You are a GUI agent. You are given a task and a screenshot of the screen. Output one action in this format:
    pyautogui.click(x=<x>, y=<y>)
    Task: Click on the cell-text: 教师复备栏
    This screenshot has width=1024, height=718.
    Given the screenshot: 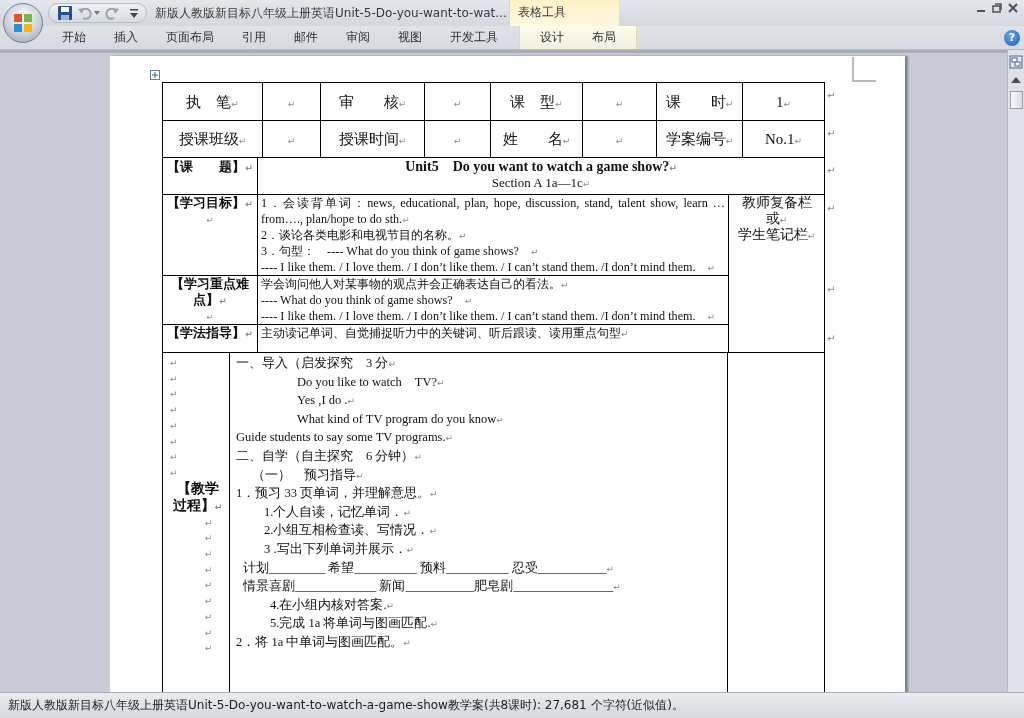 What is the action you would take?
    pyautogui.click(x=776, y=203)
    